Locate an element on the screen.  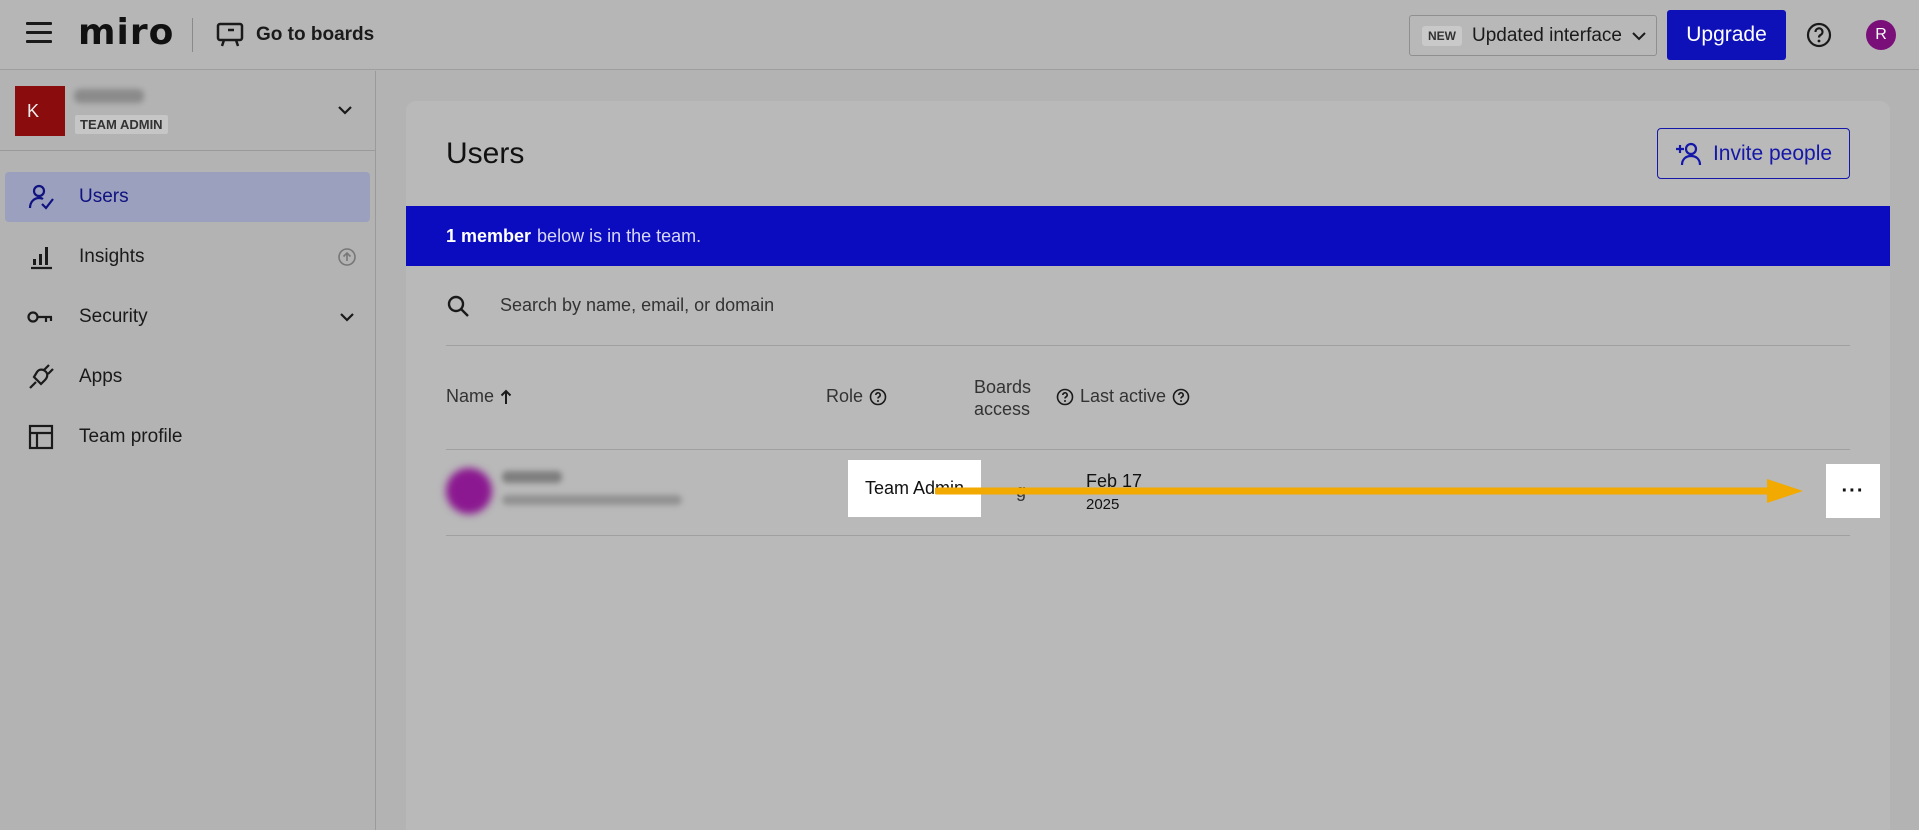
interface-switcher: NEW Updated interface is located at coordinates (1533, 35).